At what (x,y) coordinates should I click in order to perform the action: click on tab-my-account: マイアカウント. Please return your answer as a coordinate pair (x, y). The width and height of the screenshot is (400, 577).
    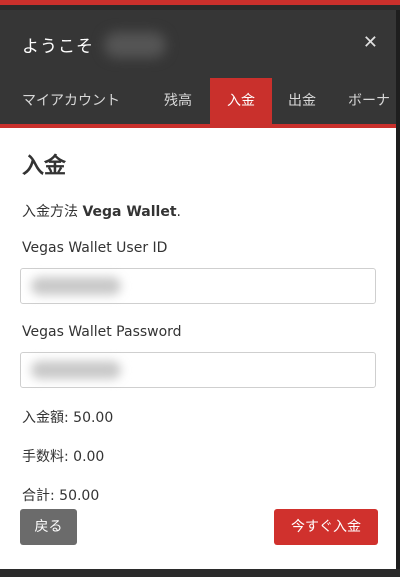
    Looking at the image, I should click on (71, 101).